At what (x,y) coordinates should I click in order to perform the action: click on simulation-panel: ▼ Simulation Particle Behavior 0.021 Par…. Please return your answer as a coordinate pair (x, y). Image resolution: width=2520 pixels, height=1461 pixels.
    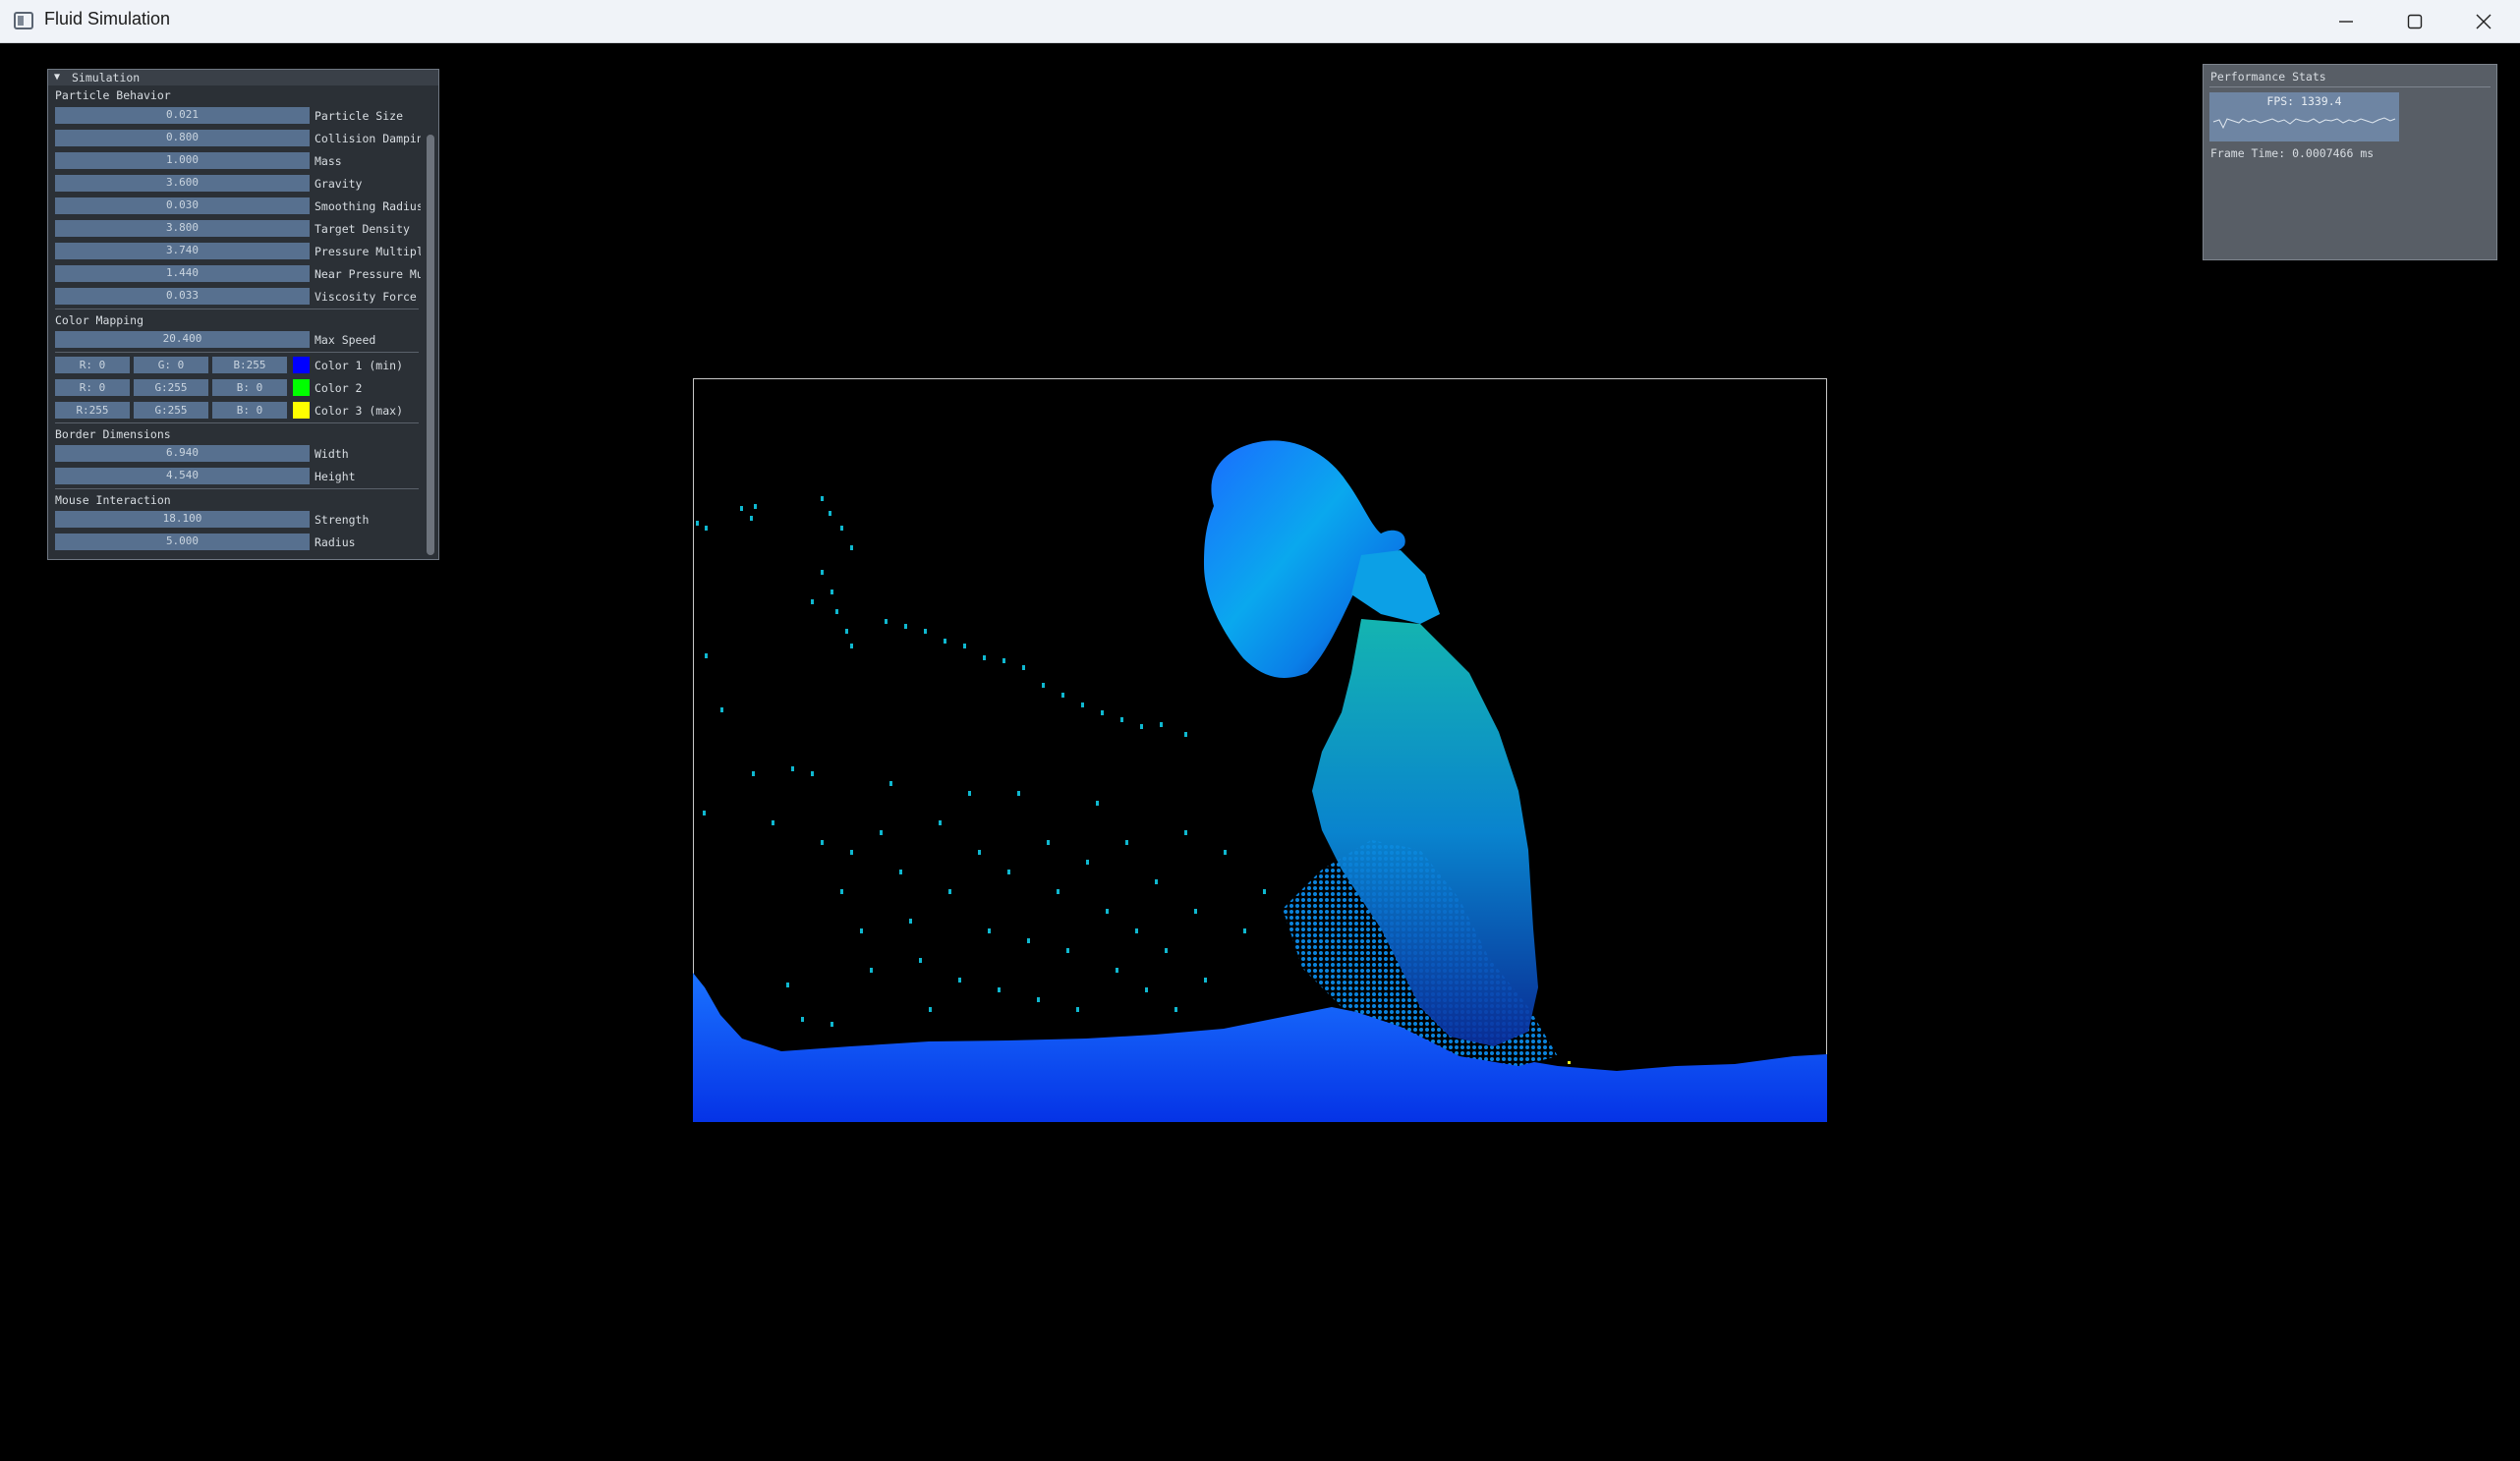
    Looking at the image, I should click on (243, 314).